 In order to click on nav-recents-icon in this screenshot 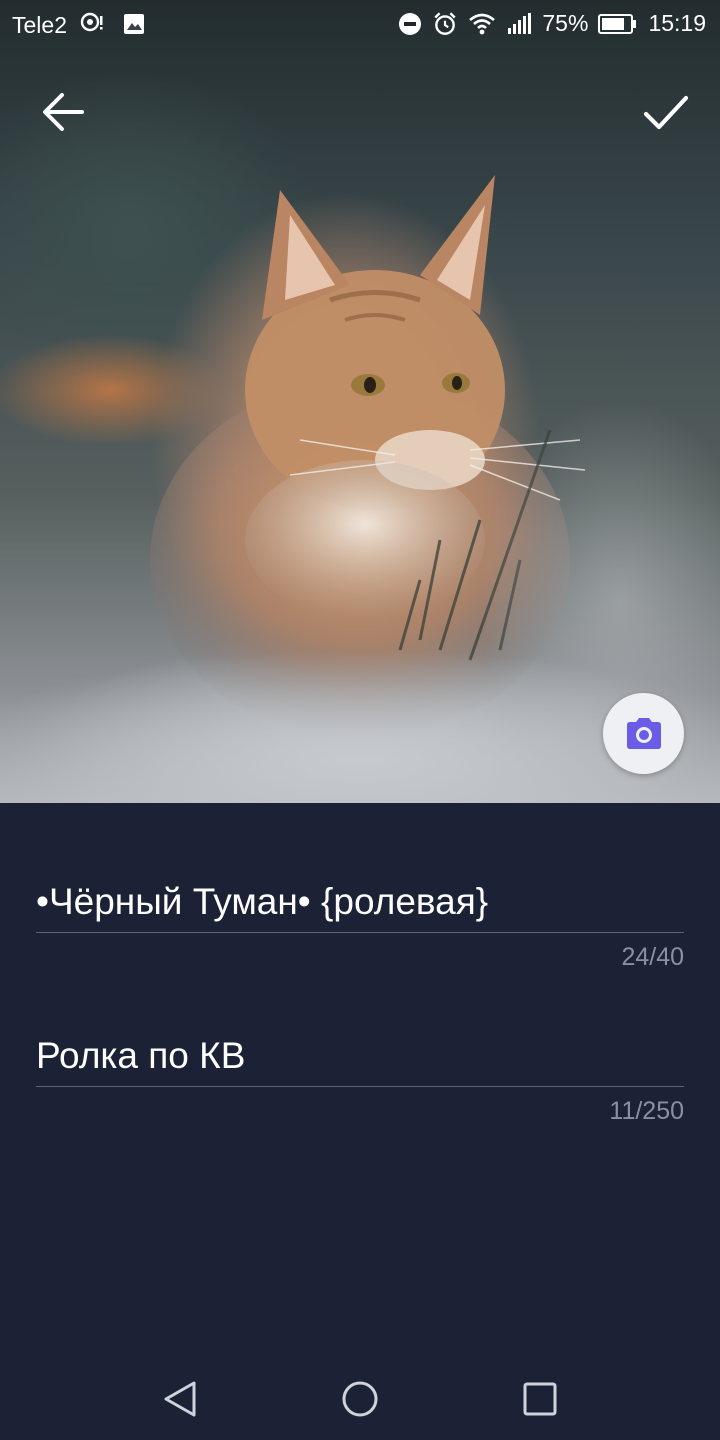, I will do `click(540, 1399)`.